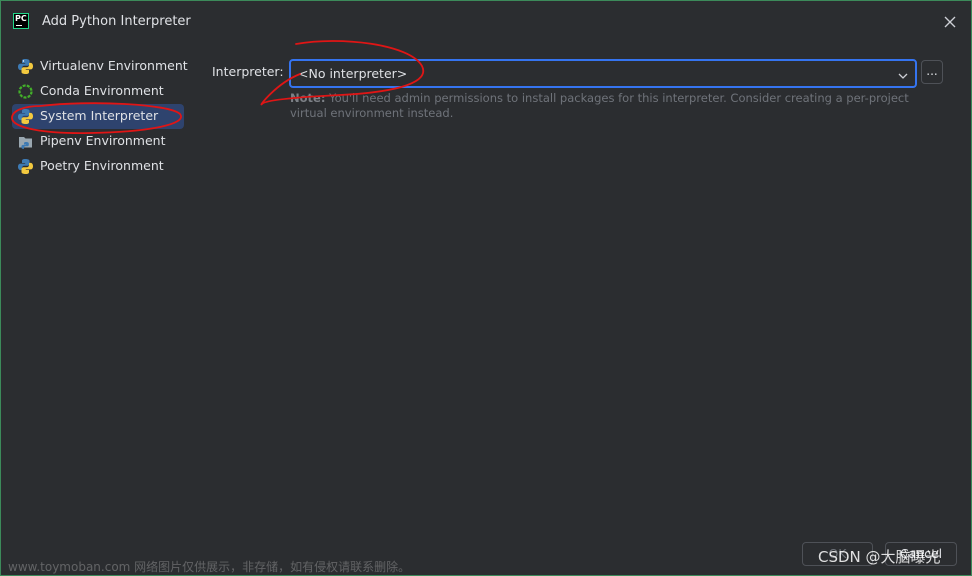  I want to click on sidebar-item-pipenv: Pipenv Environment, so click(98, 141).